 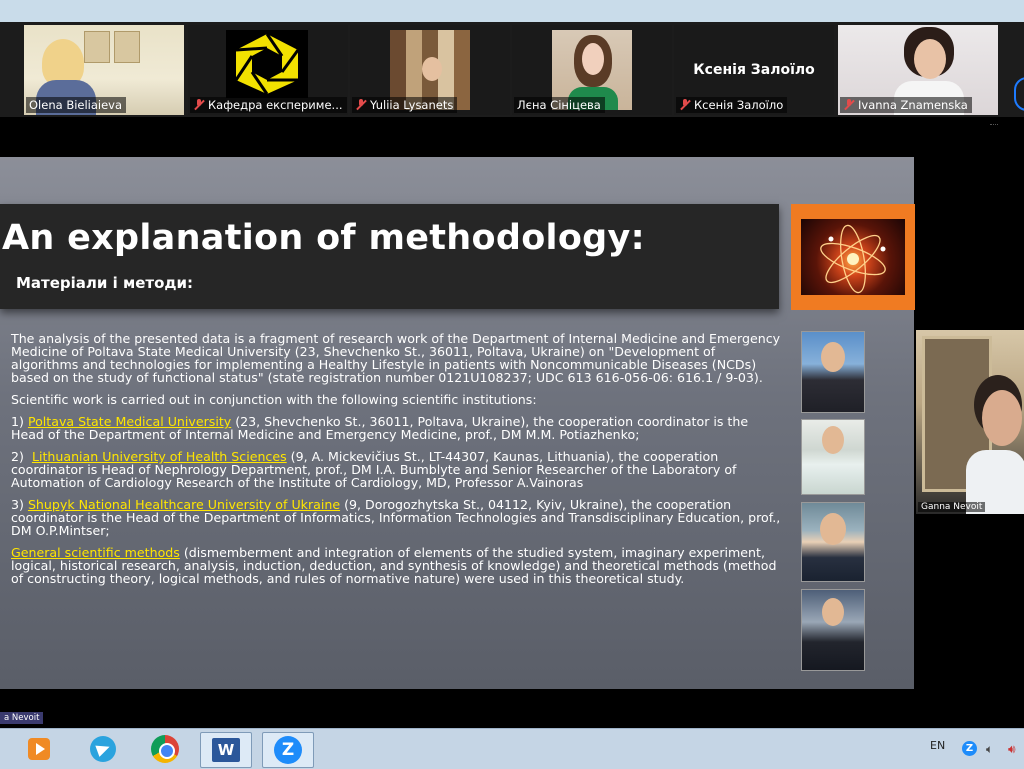 I want to click on next-page-button, so click(x=1019, y=94).